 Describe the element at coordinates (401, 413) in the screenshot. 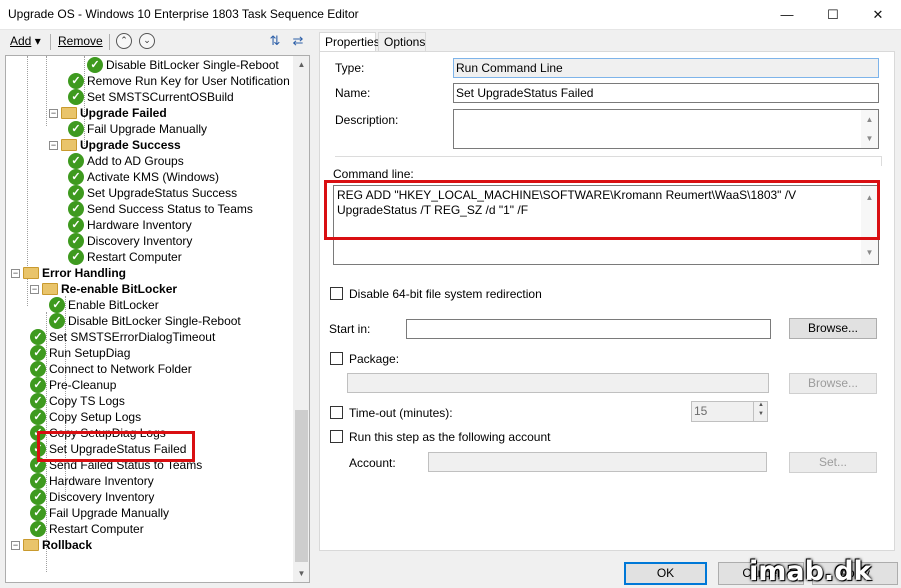

I see `timeout-label: Time-out (minutes):` at that location.